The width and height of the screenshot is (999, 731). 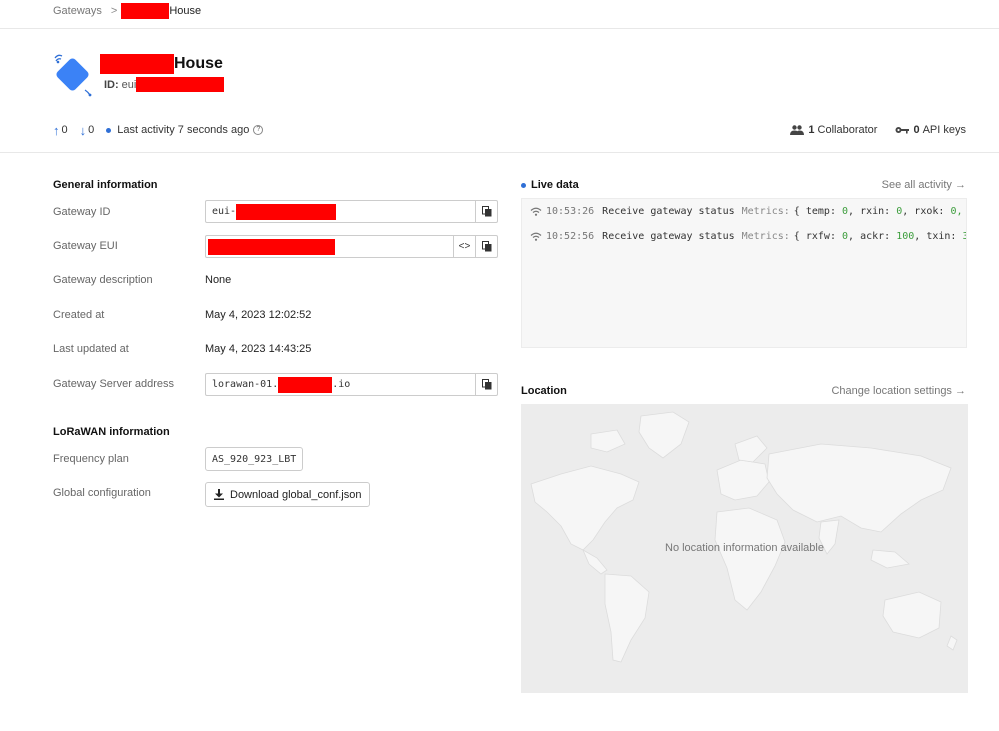 I want to click on event-time: 10:52:56, so click(x=570, y=236).